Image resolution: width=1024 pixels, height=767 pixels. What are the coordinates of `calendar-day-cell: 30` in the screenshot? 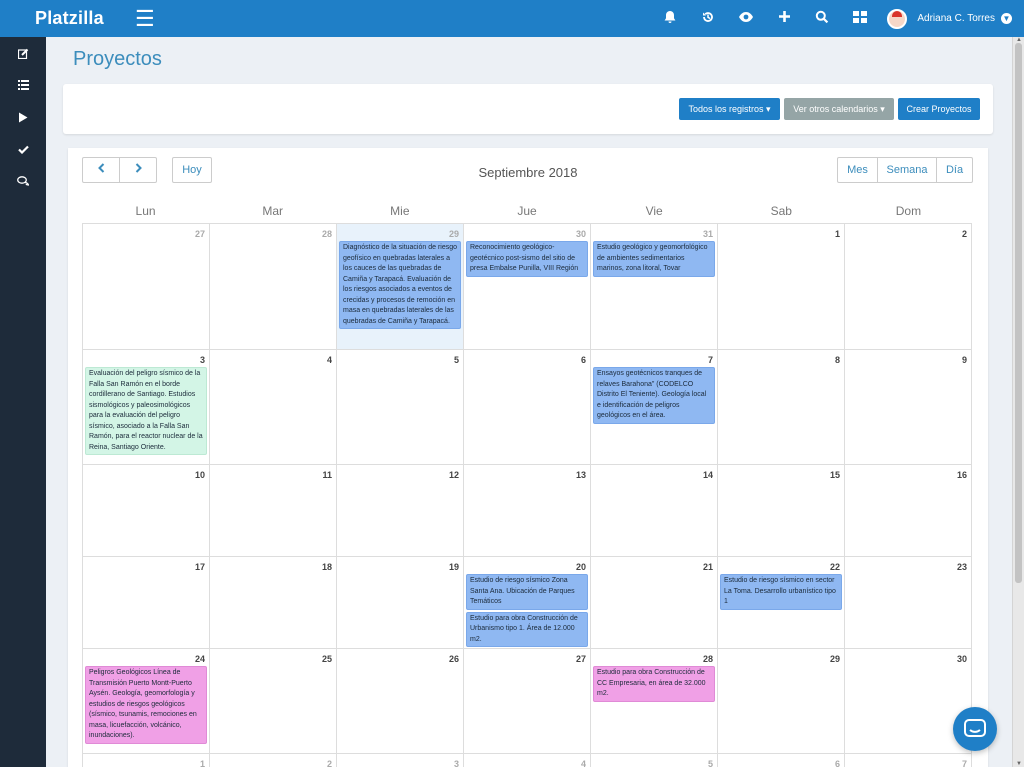 It's located at (908, 701).